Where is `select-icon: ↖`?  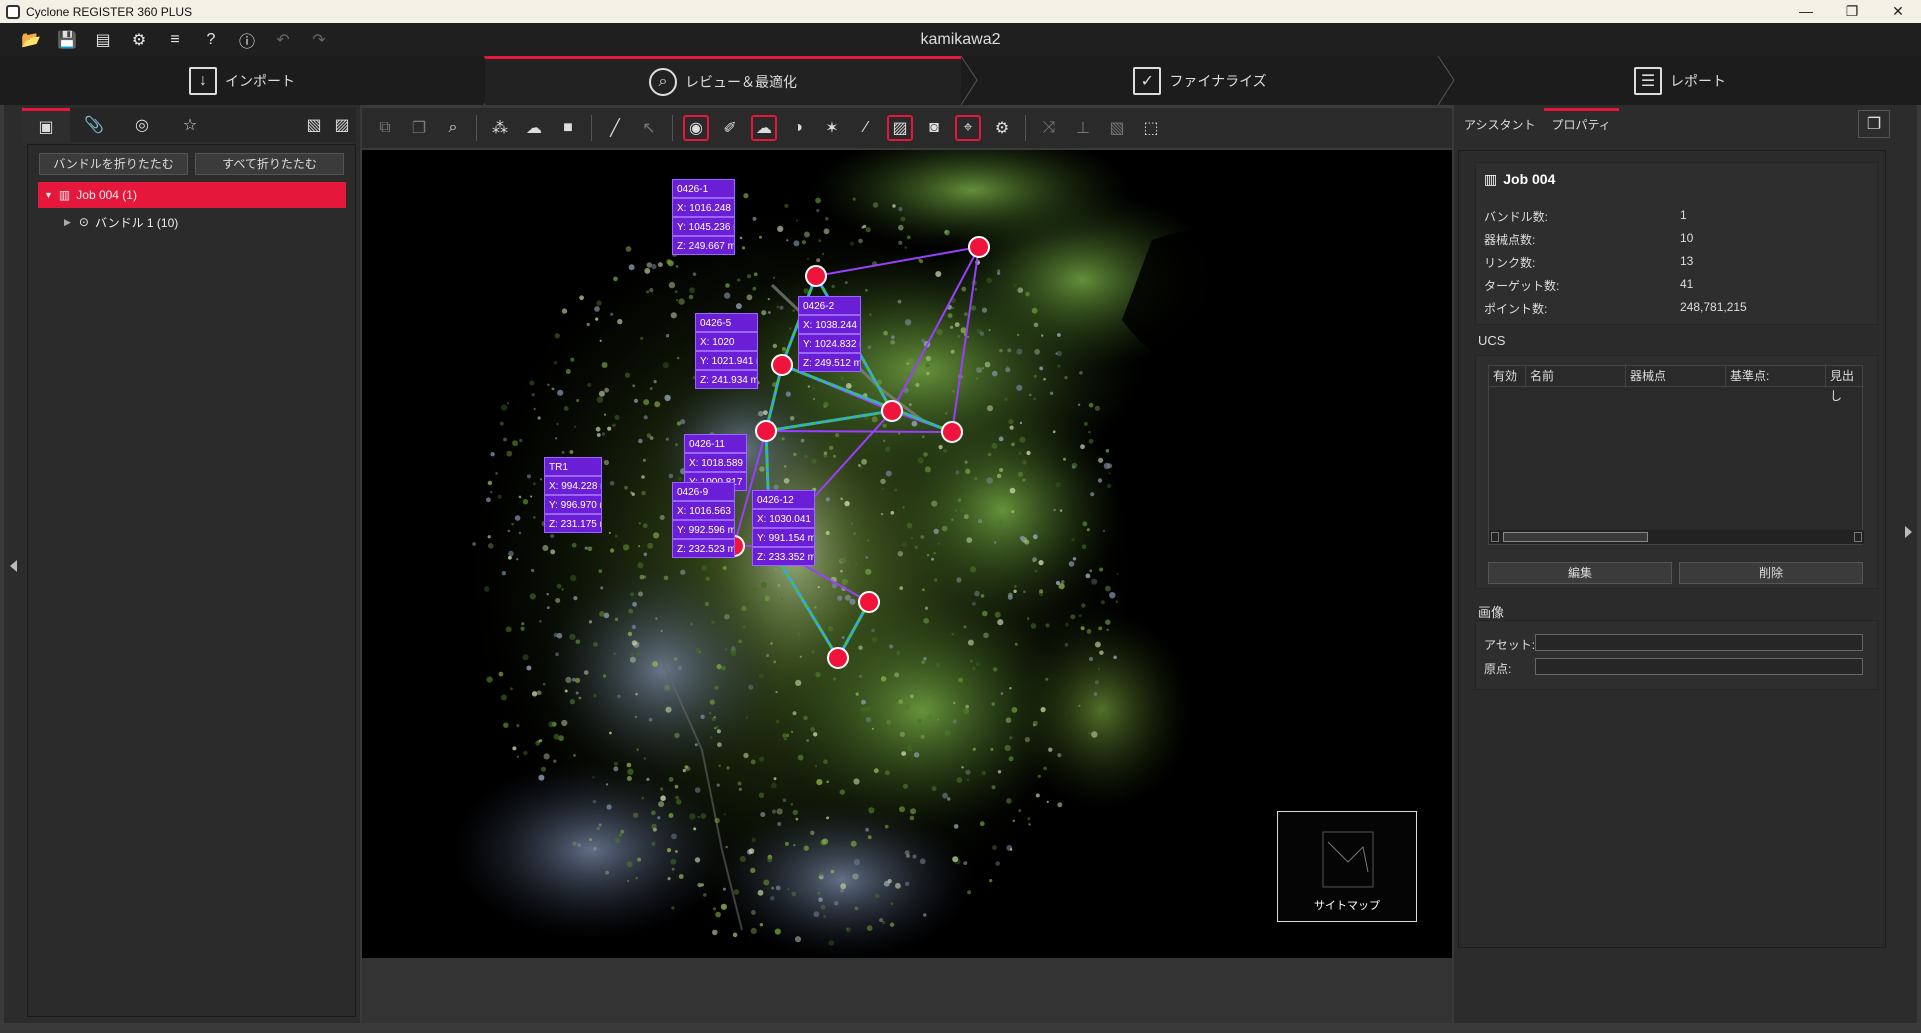
select-icon: ↖ is located at coordinates (649, 128).